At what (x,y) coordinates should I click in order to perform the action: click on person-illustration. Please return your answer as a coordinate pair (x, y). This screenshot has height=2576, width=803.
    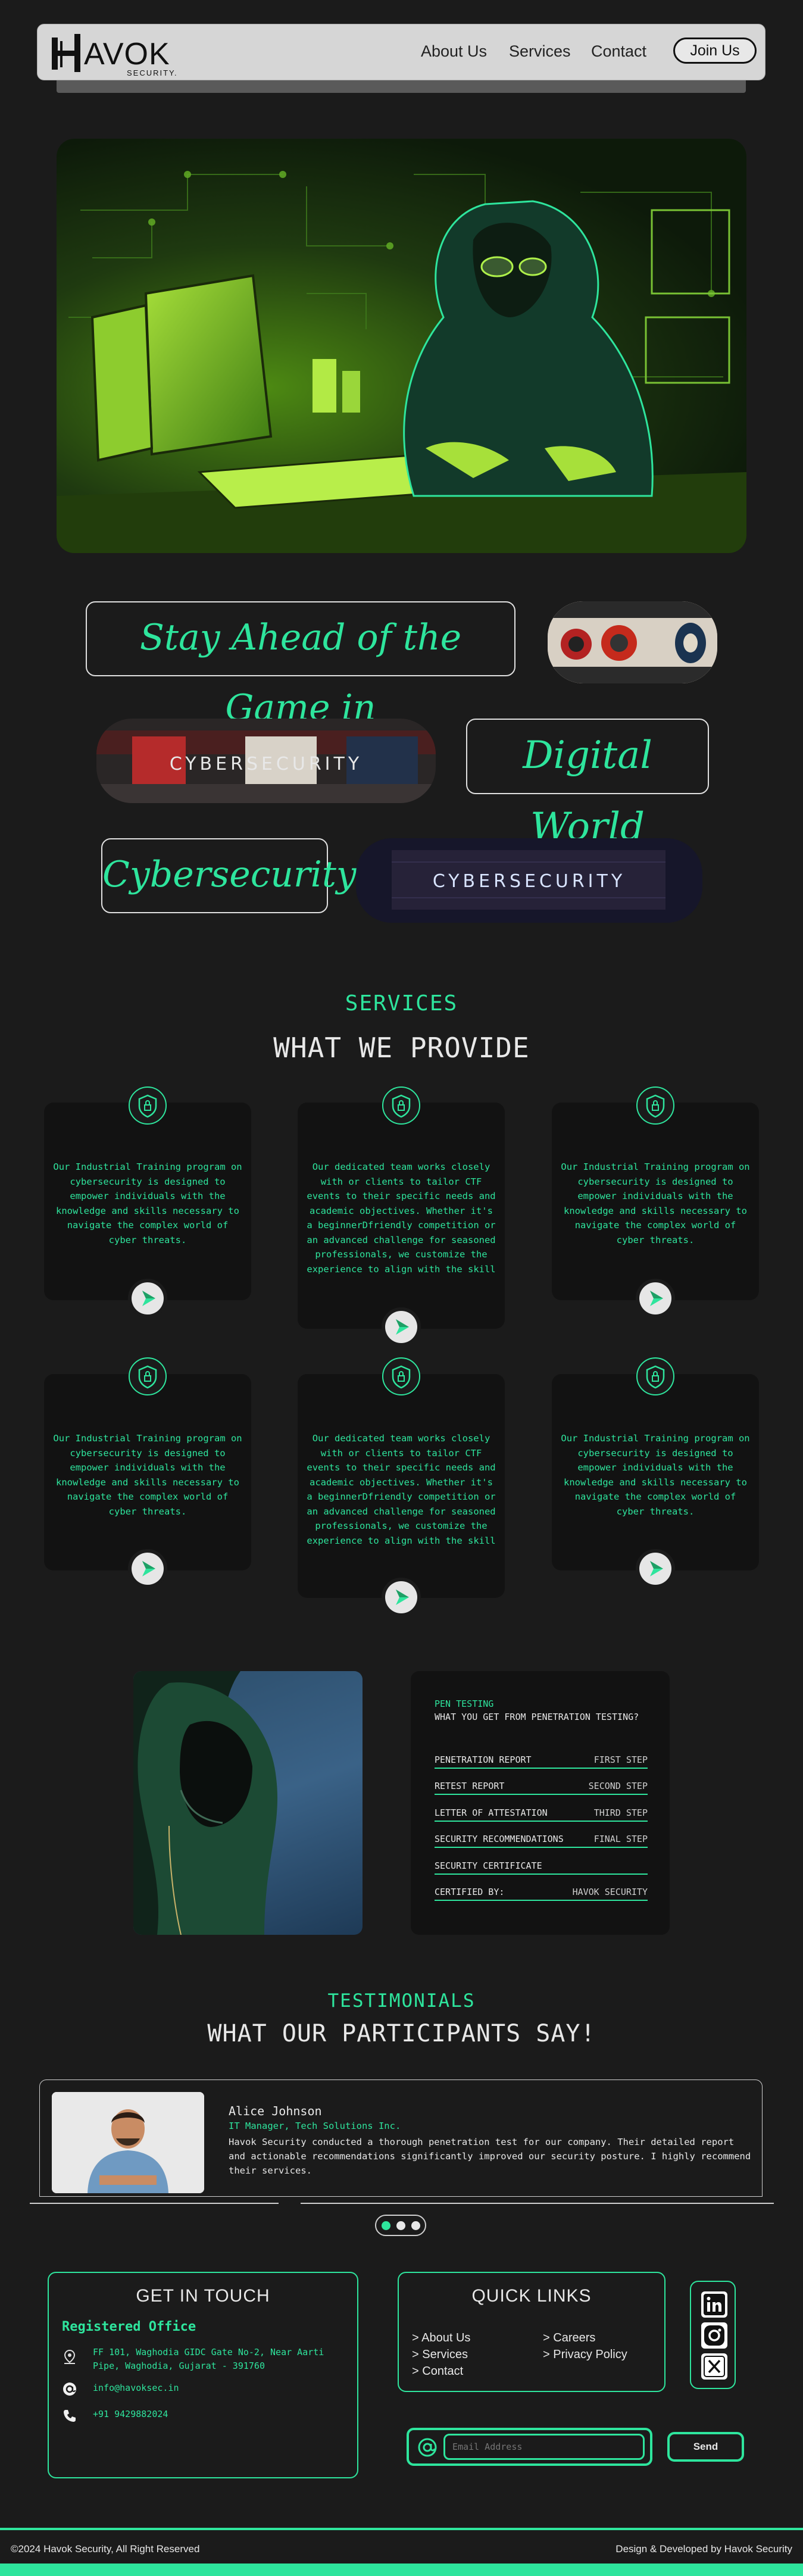
    Looking at the image, I should click on (128, 2142).